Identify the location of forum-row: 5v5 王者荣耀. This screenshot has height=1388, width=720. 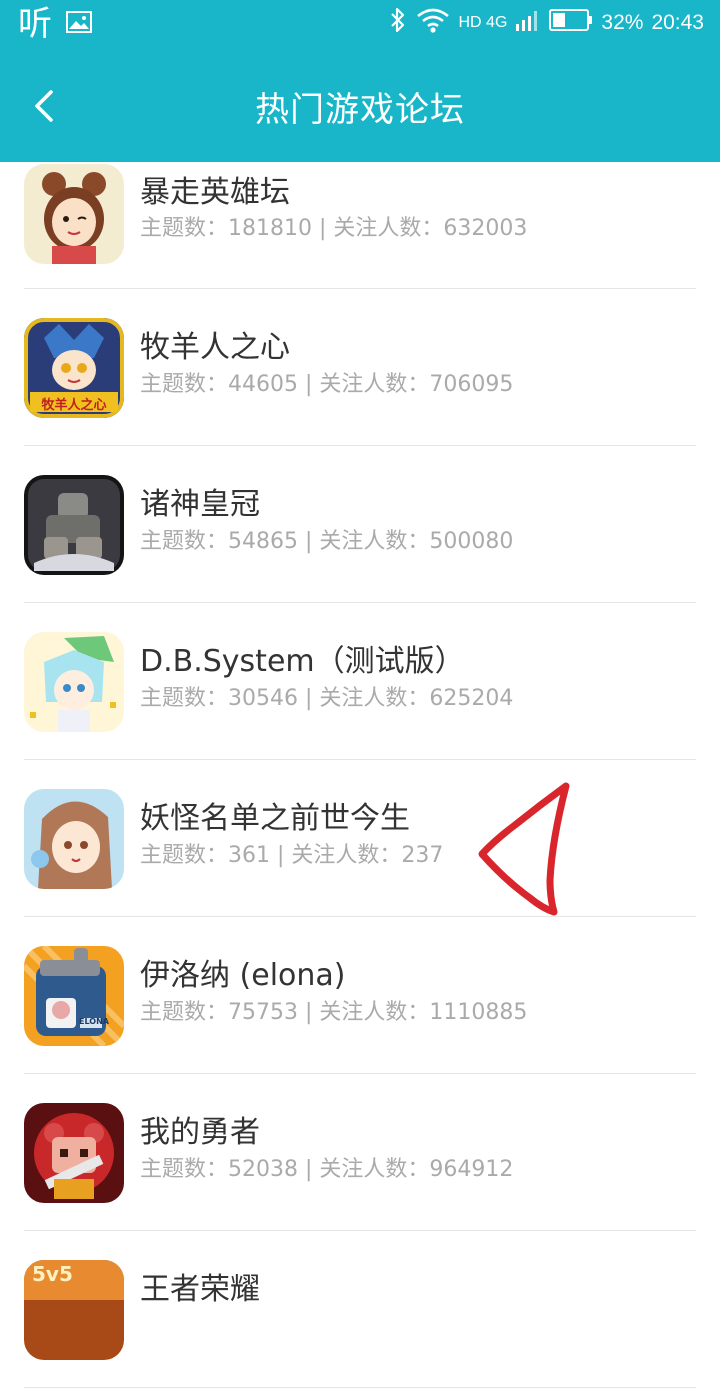
(360, 1309).